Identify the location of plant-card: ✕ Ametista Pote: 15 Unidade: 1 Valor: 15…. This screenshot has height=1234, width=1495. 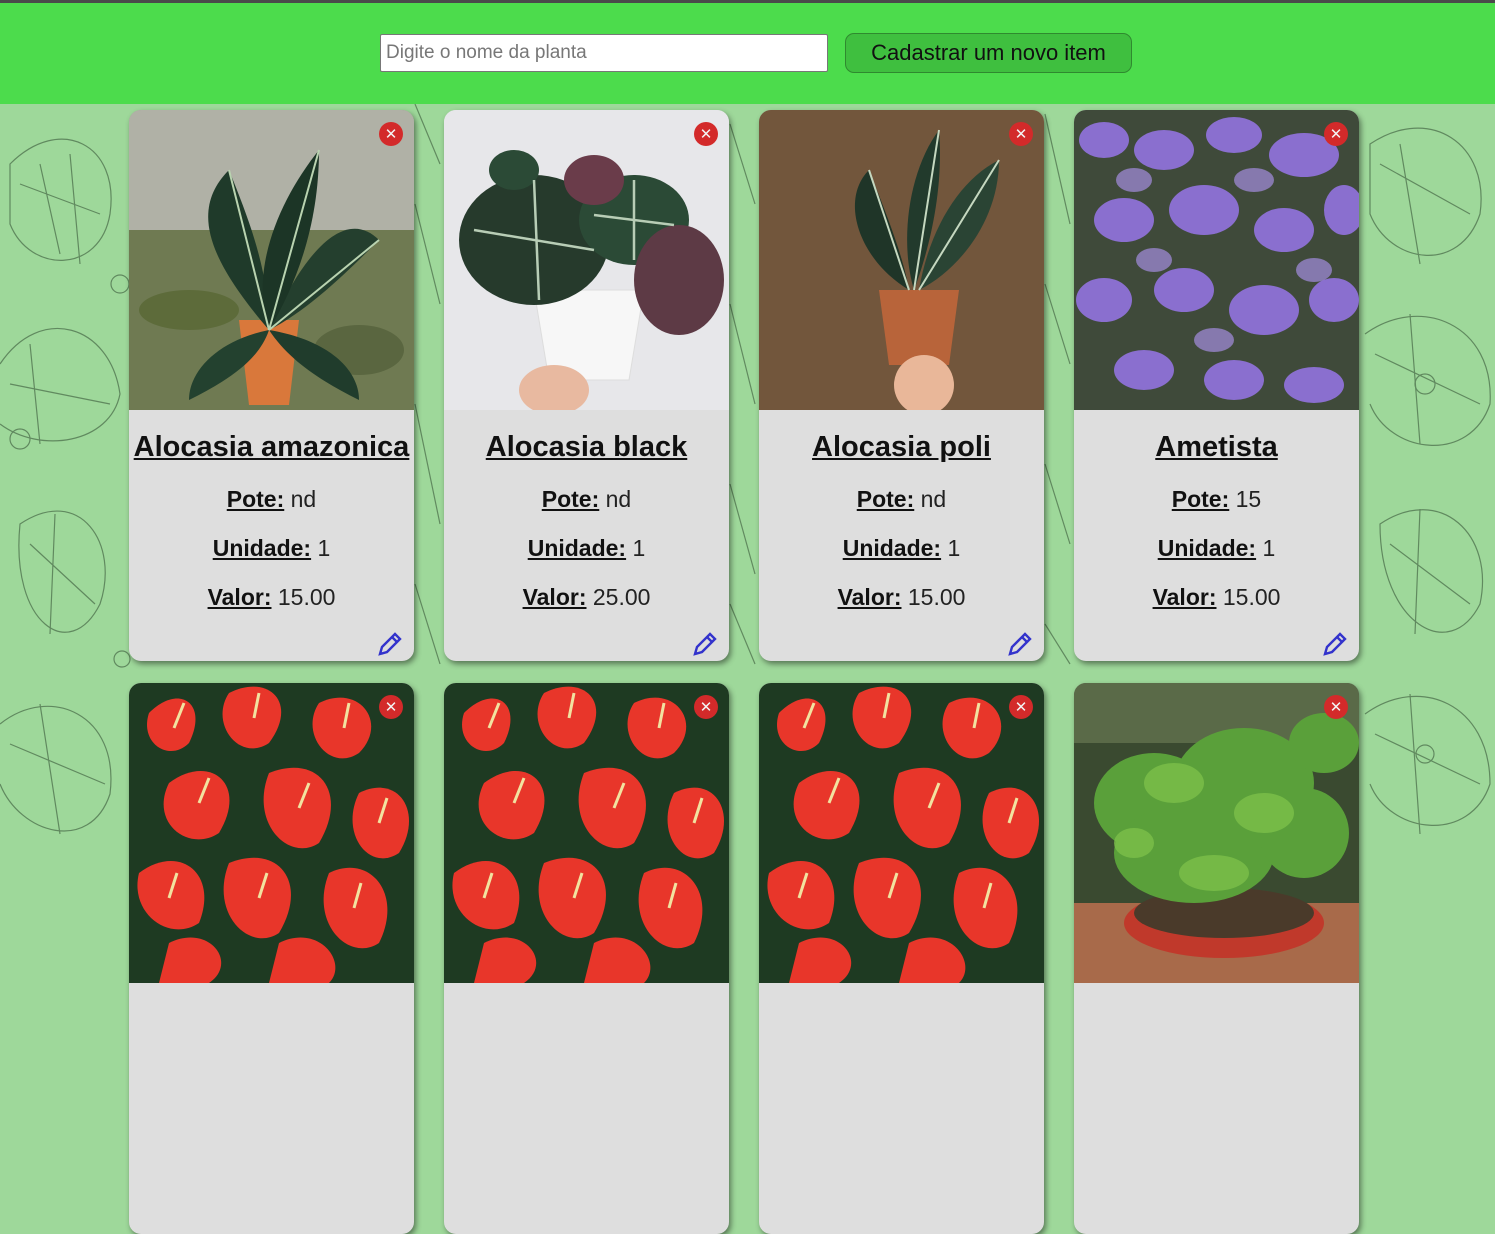
(1216, 385).